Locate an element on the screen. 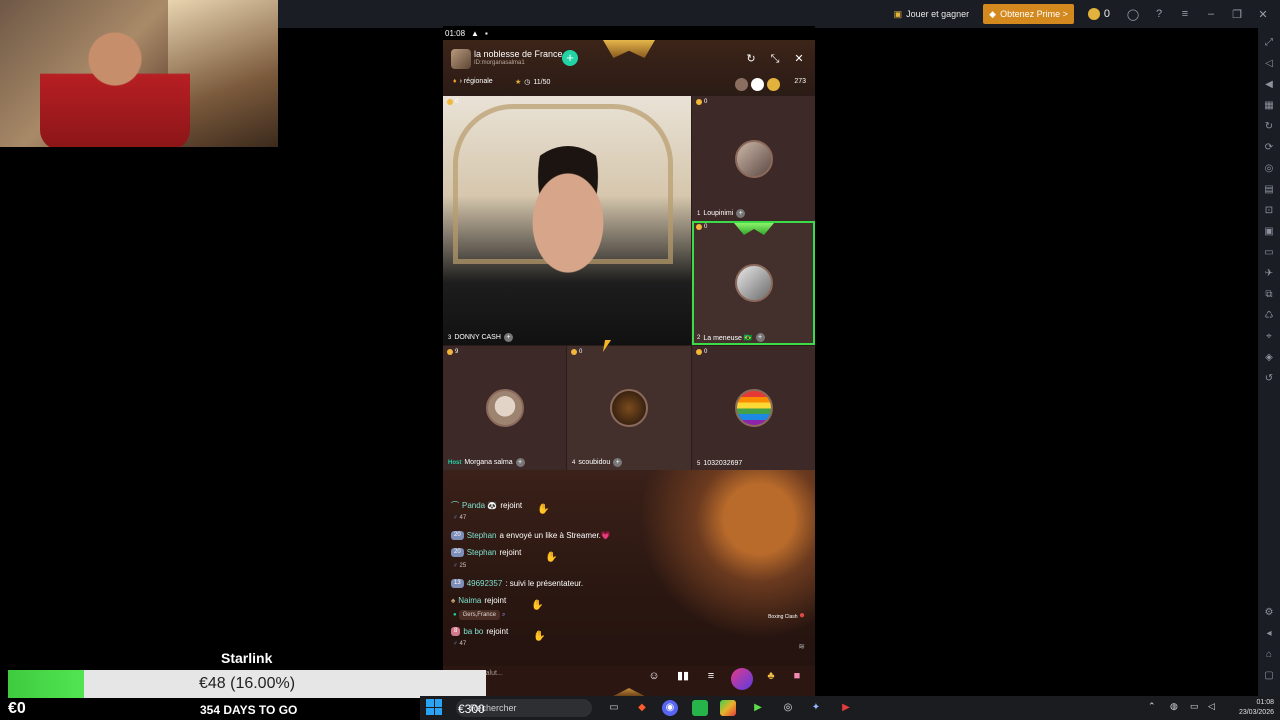  seat-name: 2 La meneuse 🇧🇷 + is located at coordinates (731, 337).